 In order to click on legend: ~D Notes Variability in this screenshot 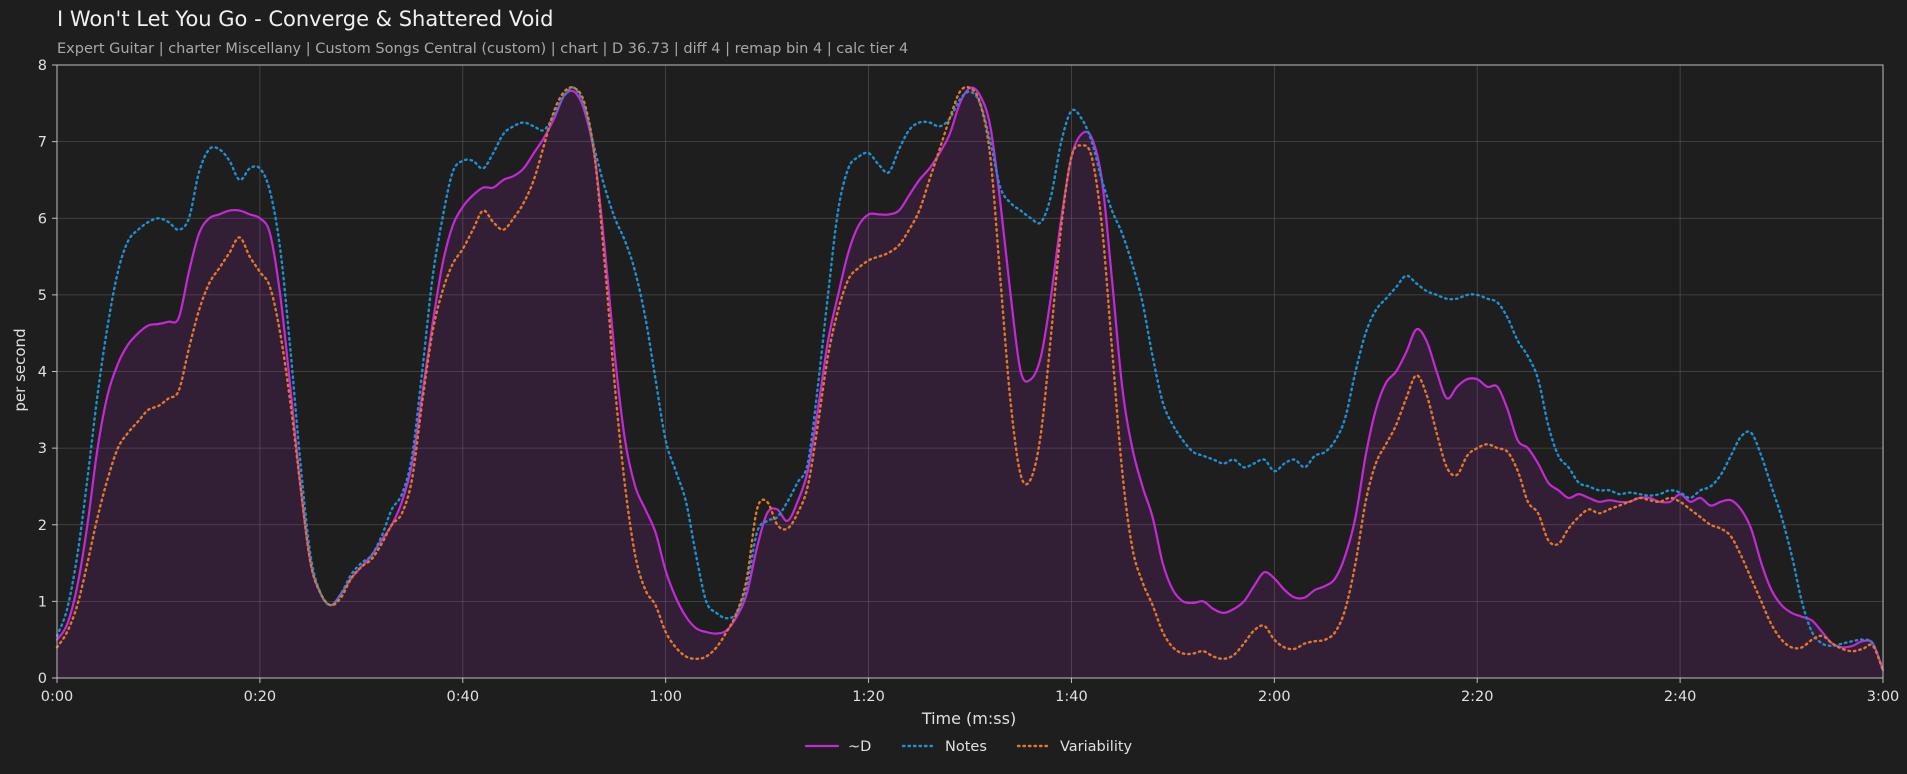, I will do `click(968, 747)`.